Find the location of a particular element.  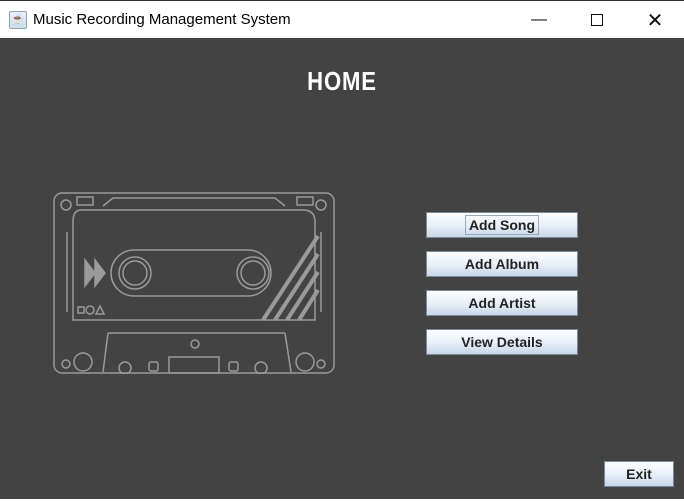

minimize-button: — is located at coordinates (539, 20).